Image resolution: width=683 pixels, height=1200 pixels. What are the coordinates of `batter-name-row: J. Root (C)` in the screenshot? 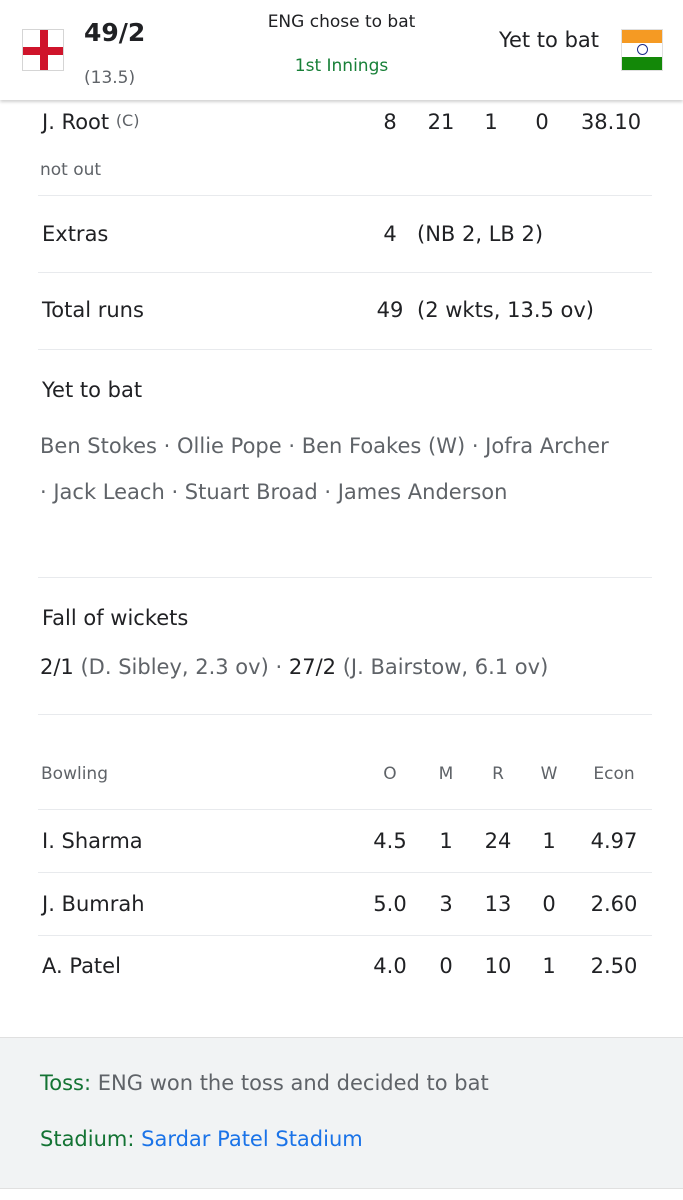 It's located at (90, 122).